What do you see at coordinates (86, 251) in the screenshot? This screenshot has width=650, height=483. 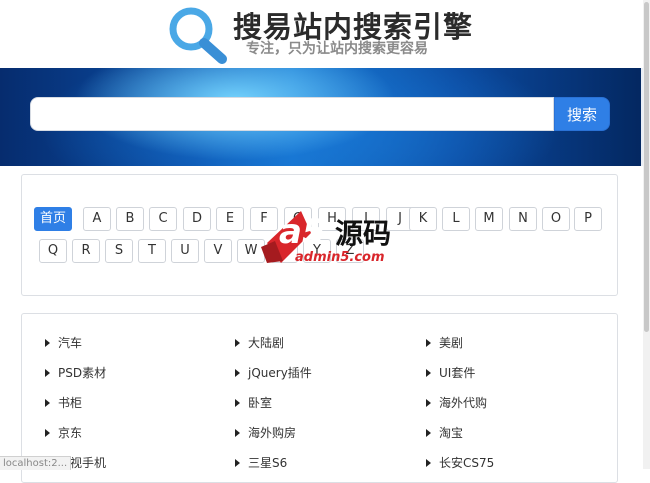 I see `letter-btn-r: R` at bounding box center [86, 251].